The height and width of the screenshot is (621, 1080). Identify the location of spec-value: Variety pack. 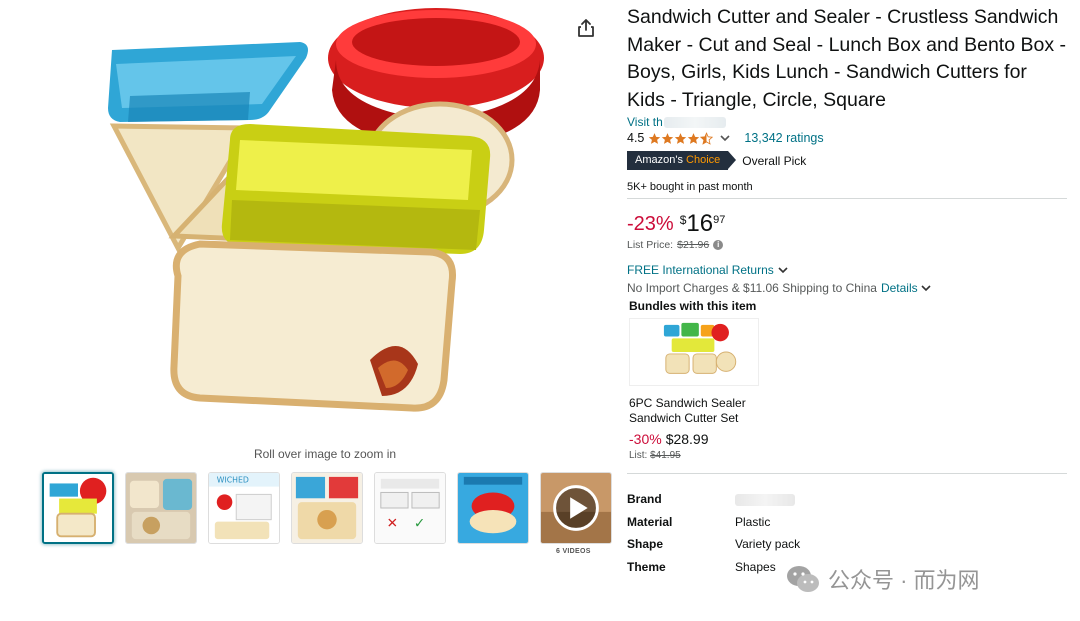
(768, 544).